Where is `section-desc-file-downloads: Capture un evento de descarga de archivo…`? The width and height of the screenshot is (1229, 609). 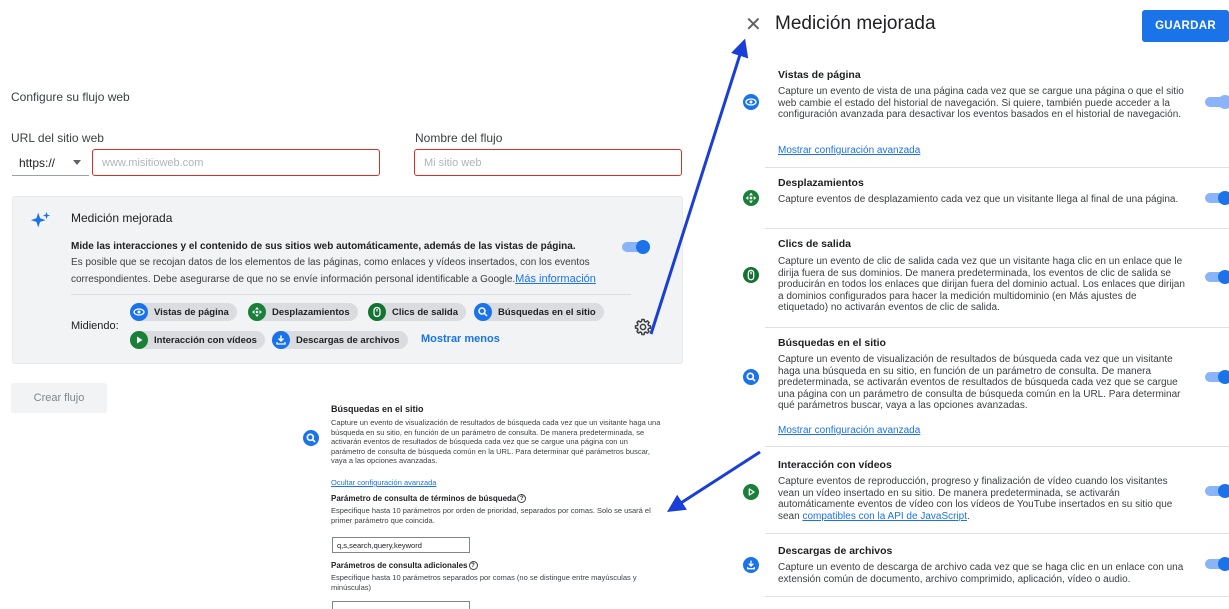
section-desc-file-downloads: Capture un evento de descarga de archivo… is located at coordinates (981, 573).